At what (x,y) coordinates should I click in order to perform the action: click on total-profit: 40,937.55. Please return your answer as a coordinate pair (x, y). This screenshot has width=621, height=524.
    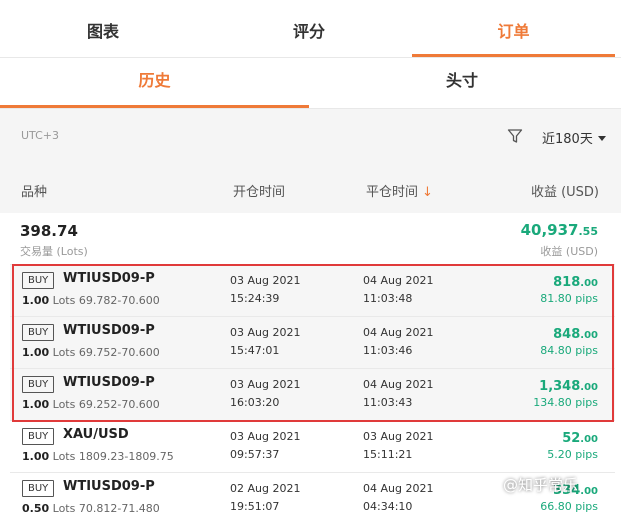
    Looking at the image, I should click on (559, 230).